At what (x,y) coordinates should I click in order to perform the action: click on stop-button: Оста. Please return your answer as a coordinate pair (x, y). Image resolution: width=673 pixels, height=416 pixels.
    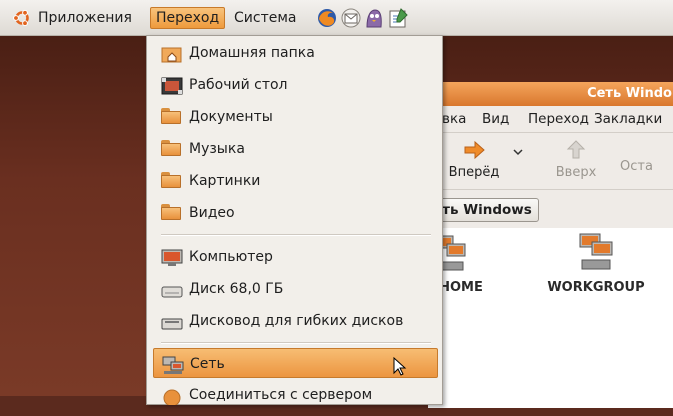
    Looking at the image, I should click on (646, 166).